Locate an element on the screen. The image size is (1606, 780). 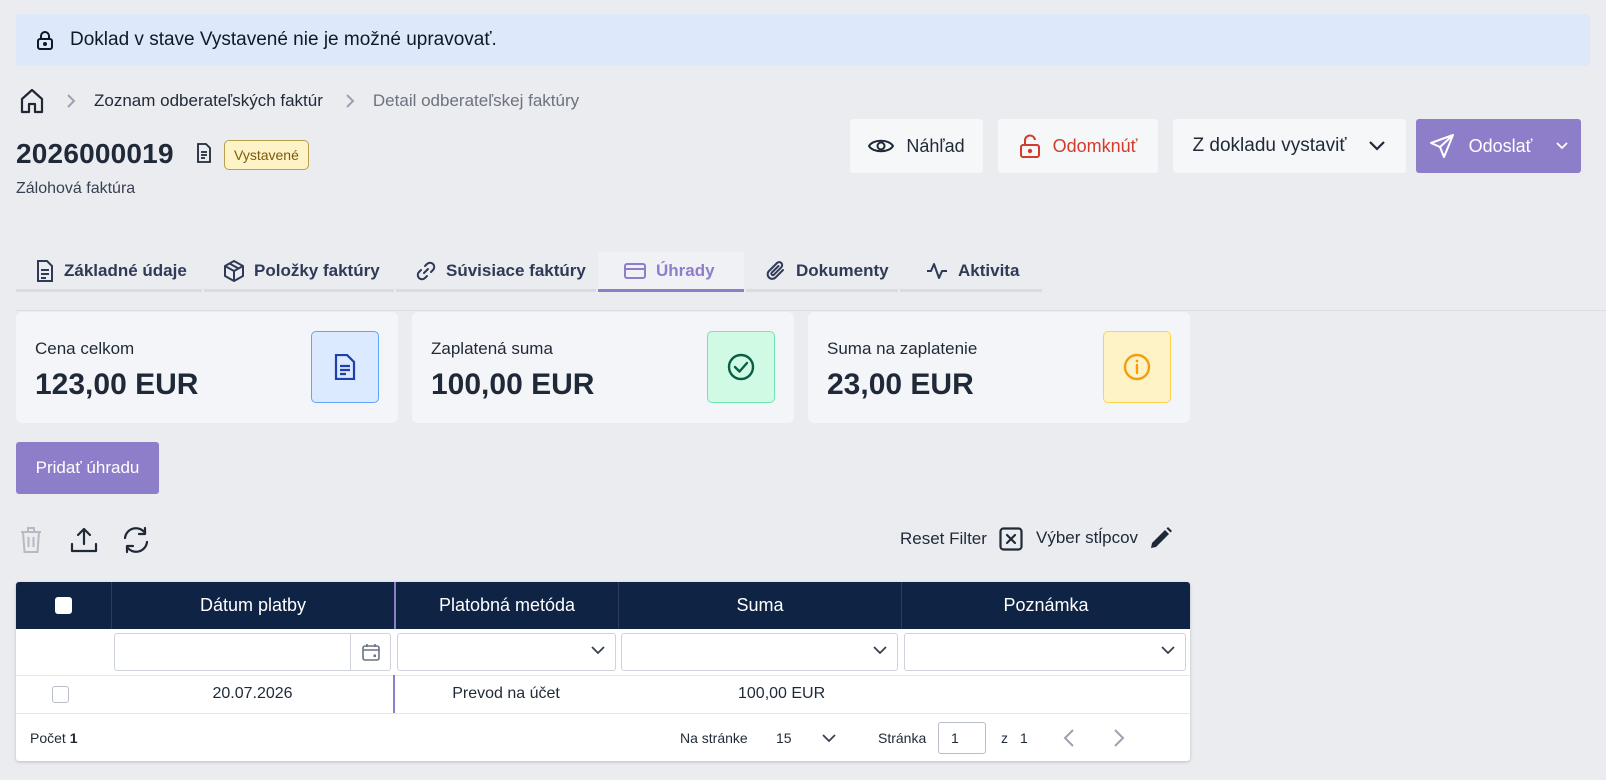
issue-from-dropdown: Z dokladu vystaviť is located at coordinates (1289, 146).